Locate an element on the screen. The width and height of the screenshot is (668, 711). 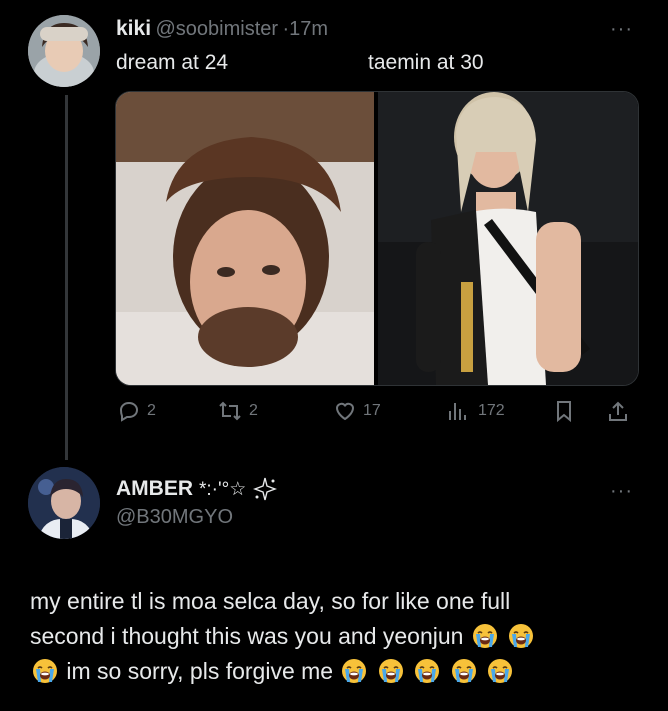
reply-avatar is located at coordinates (64, 503).